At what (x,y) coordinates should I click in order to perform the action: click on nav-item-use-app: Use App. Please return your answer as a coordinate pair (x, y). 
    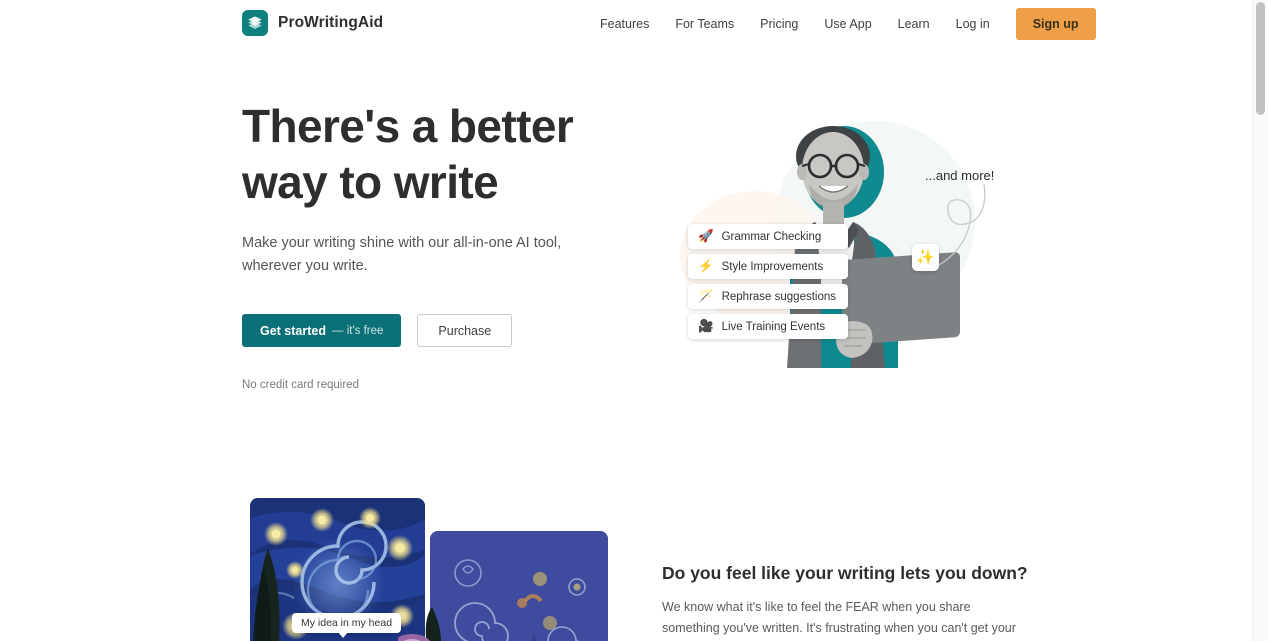
    Looking at the image, I should click on (847, 24).